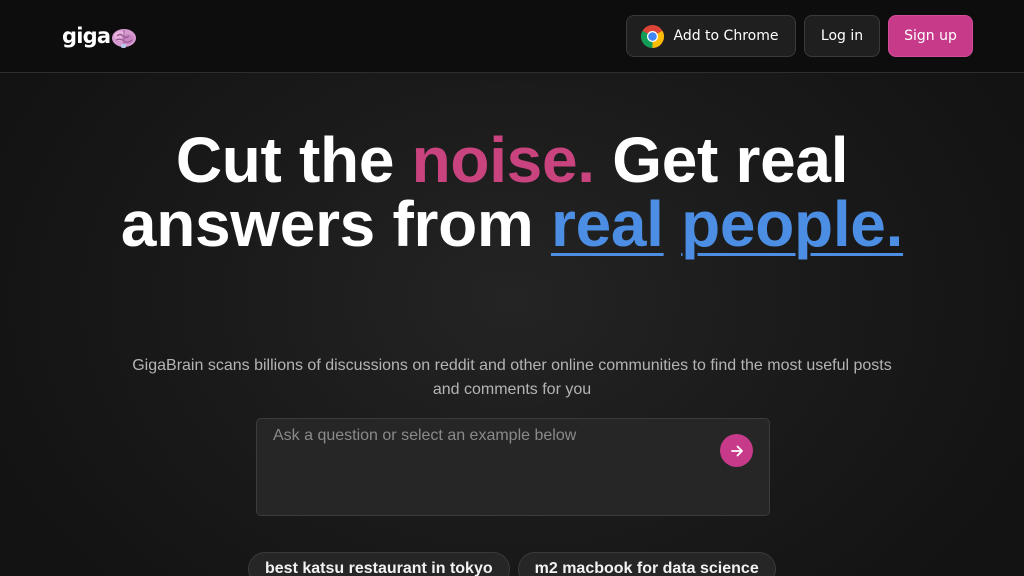 This screenshot has width=1024, height=576. I want to click on login-button: Log in, so click(842, 36).